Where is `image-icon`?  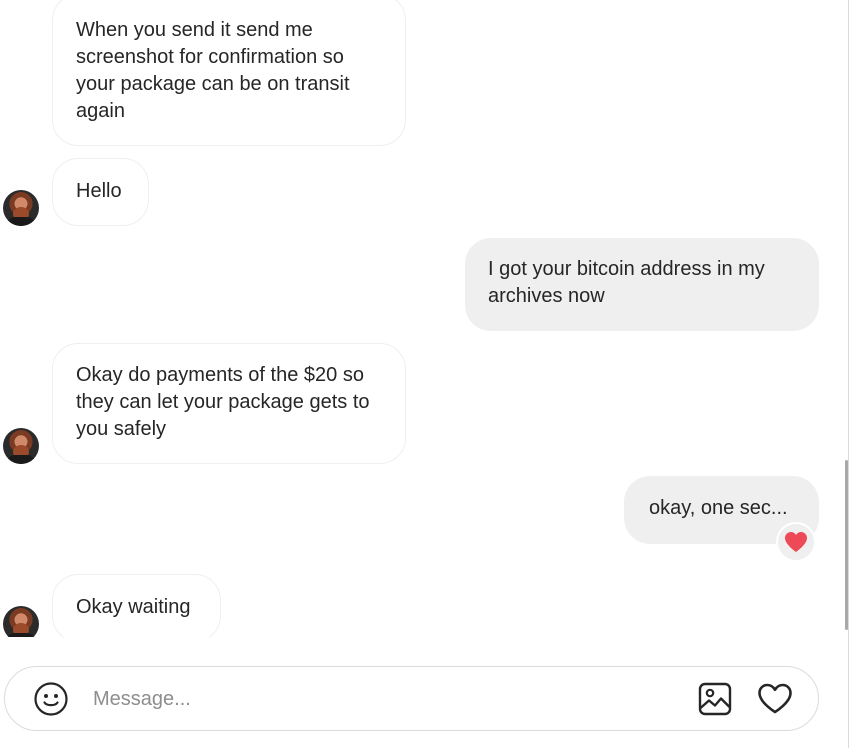
image-icon is located at coordinates (715, 699).